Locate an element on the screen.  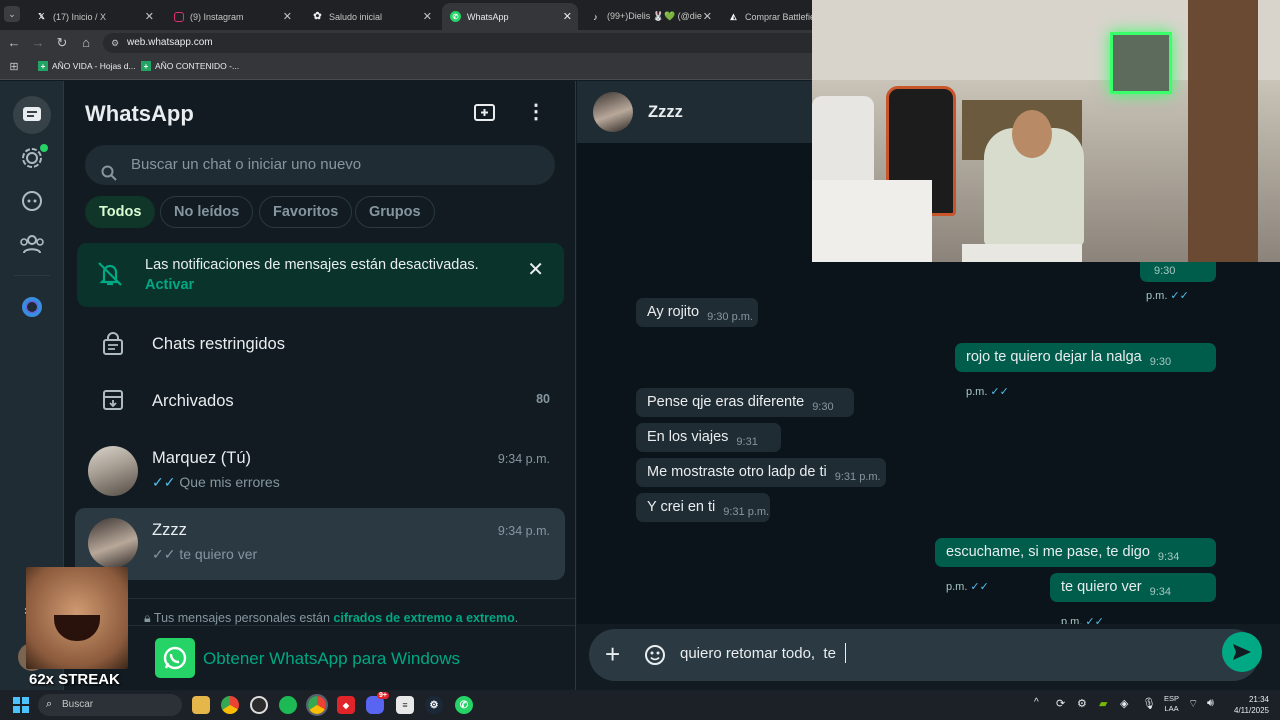
filter-favoritos: Favoritos is located at coordinates (306, 212).